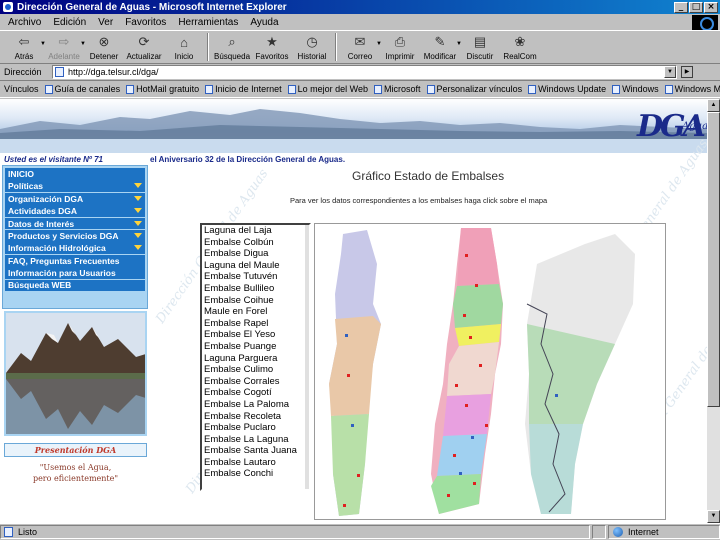  What do you see at coordinates (255, 451) in the screenshot?
I see `dam-list-item: Embalse Santa Juana` at bounding box center [255, 451].